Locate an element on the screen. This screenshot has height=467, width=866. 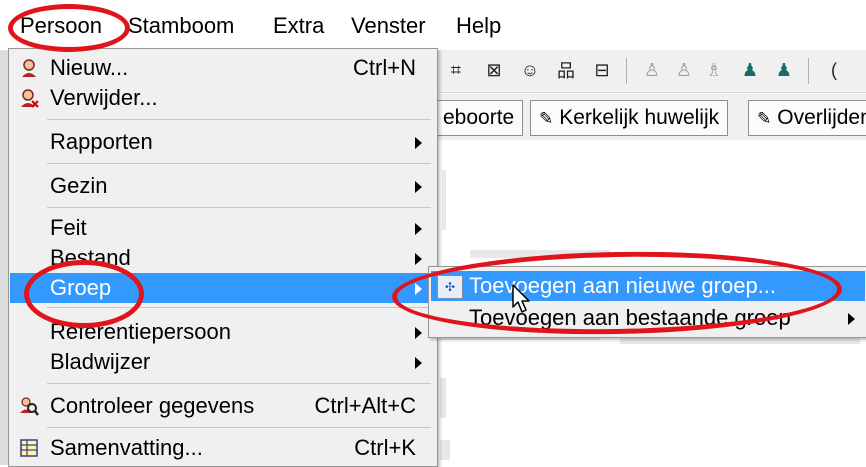
tab-label: Overlijden is located at coordinates (821, 117).